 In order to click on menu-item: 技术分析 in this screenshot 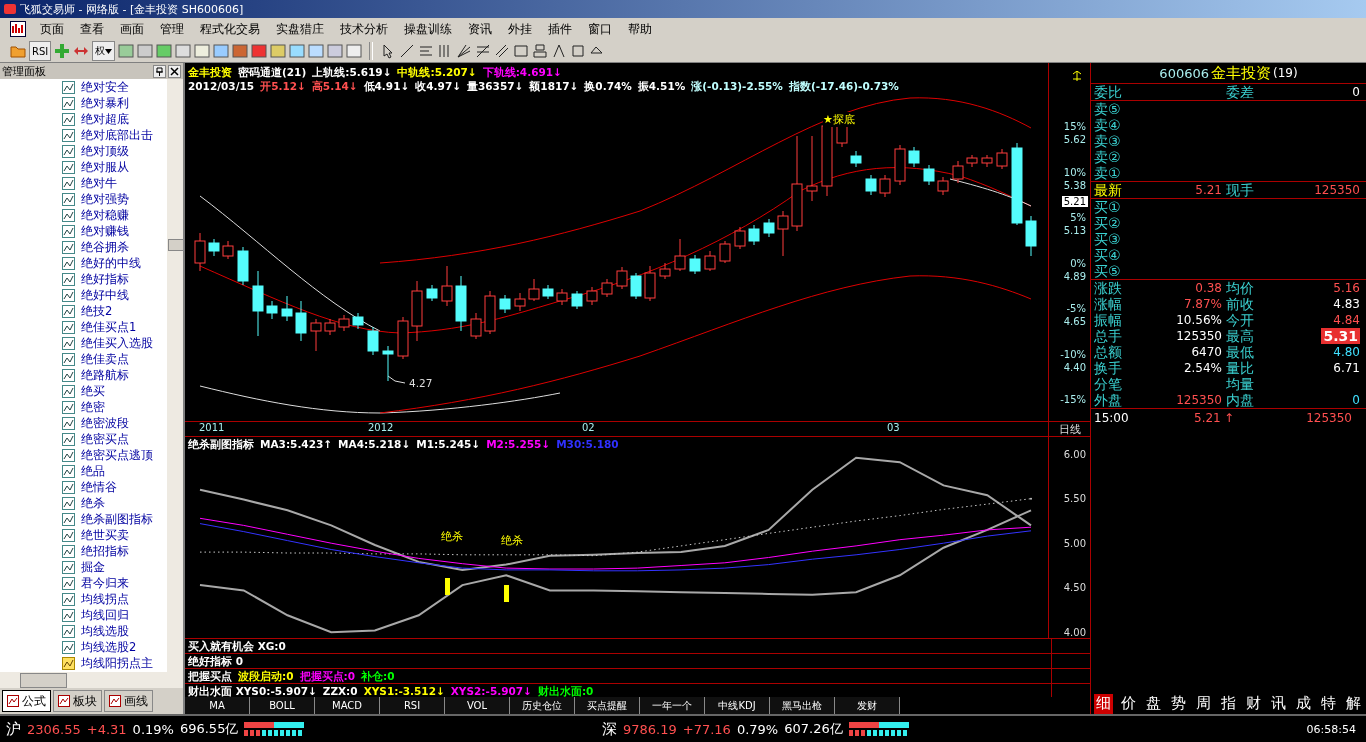, I will do `click(364, 29)`.